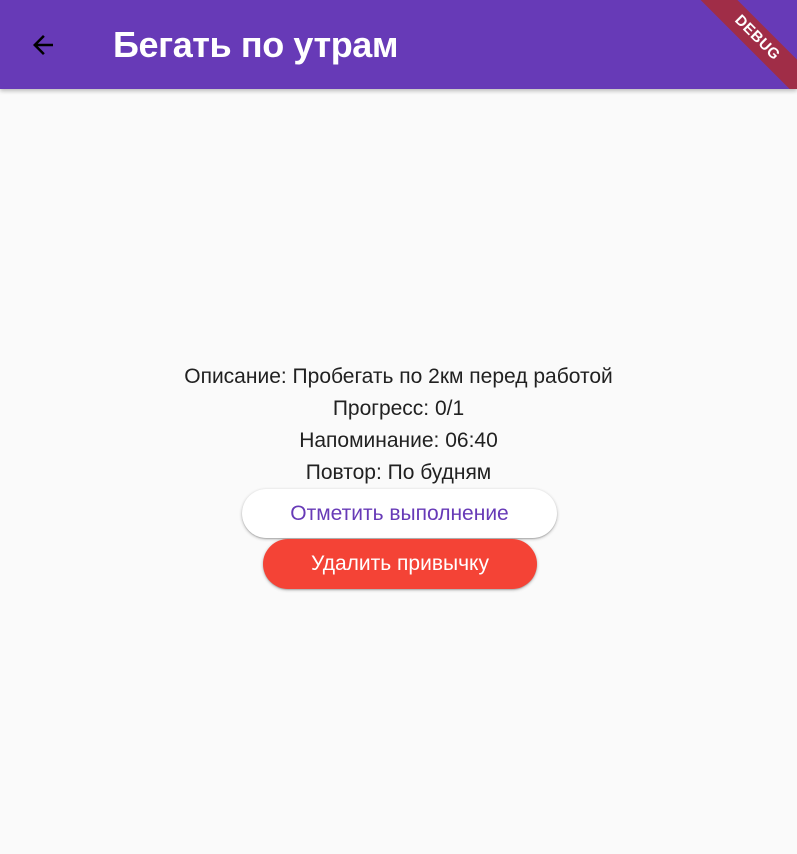  I want to click on habit-description: Описание: Пробегать по 2км перед работой, so click(398, 376).